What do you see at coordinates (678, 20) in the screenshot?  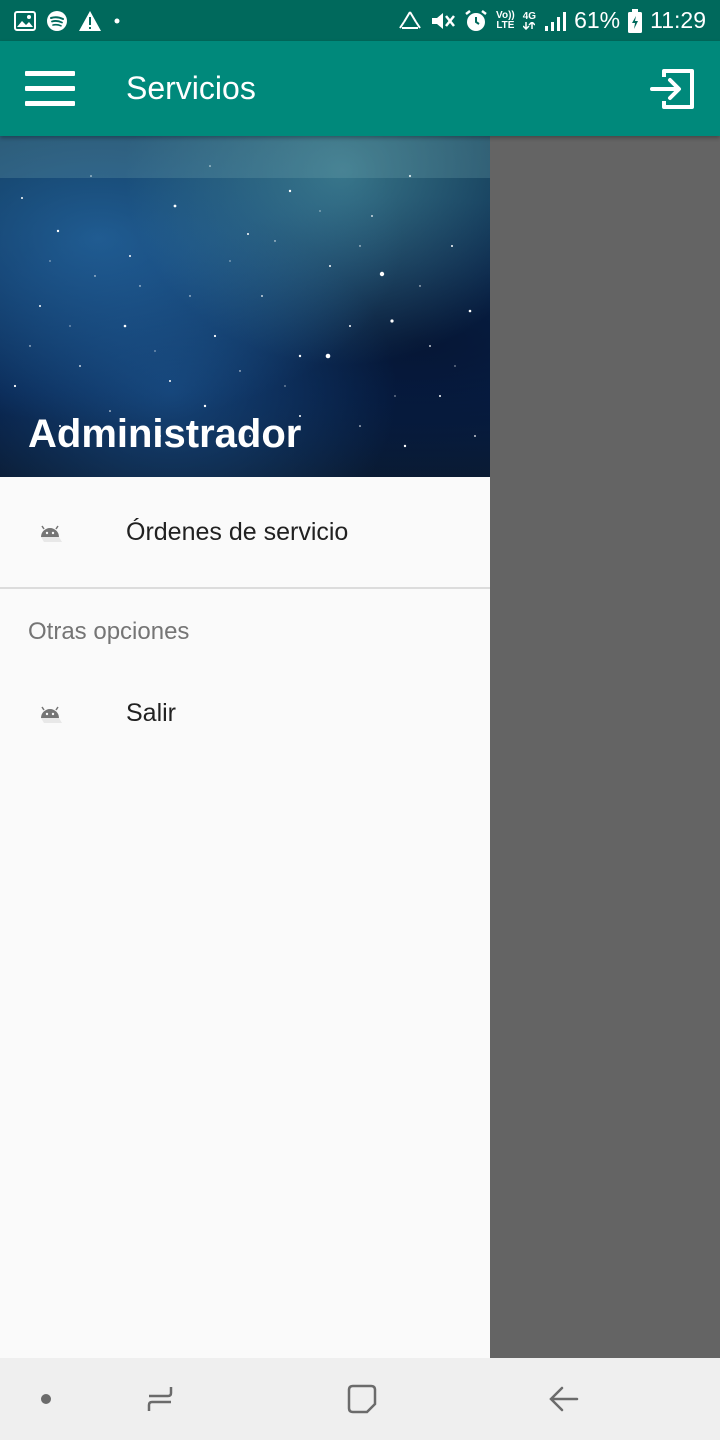 I see `status-time: 11:29` at bounding box center [678, 20].